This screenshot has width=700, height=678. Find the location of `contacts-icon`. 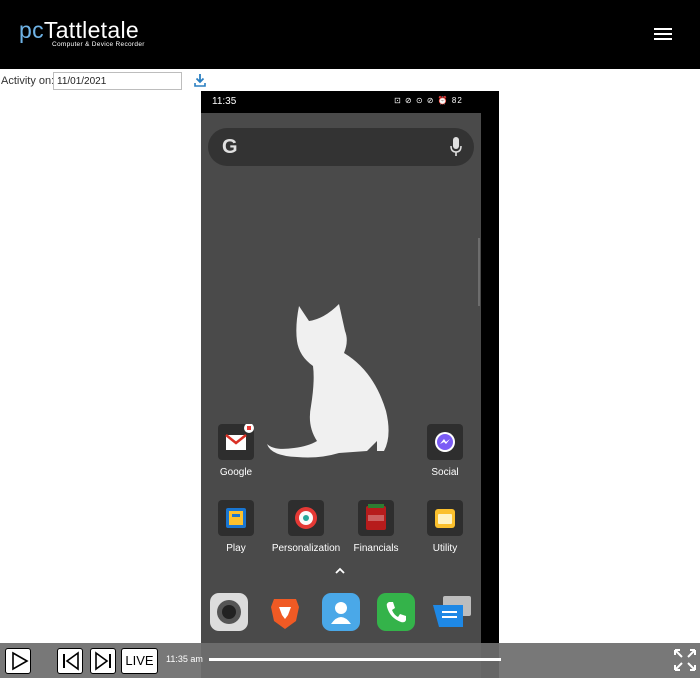

contacts-icon is located at coordinates (341, 612).